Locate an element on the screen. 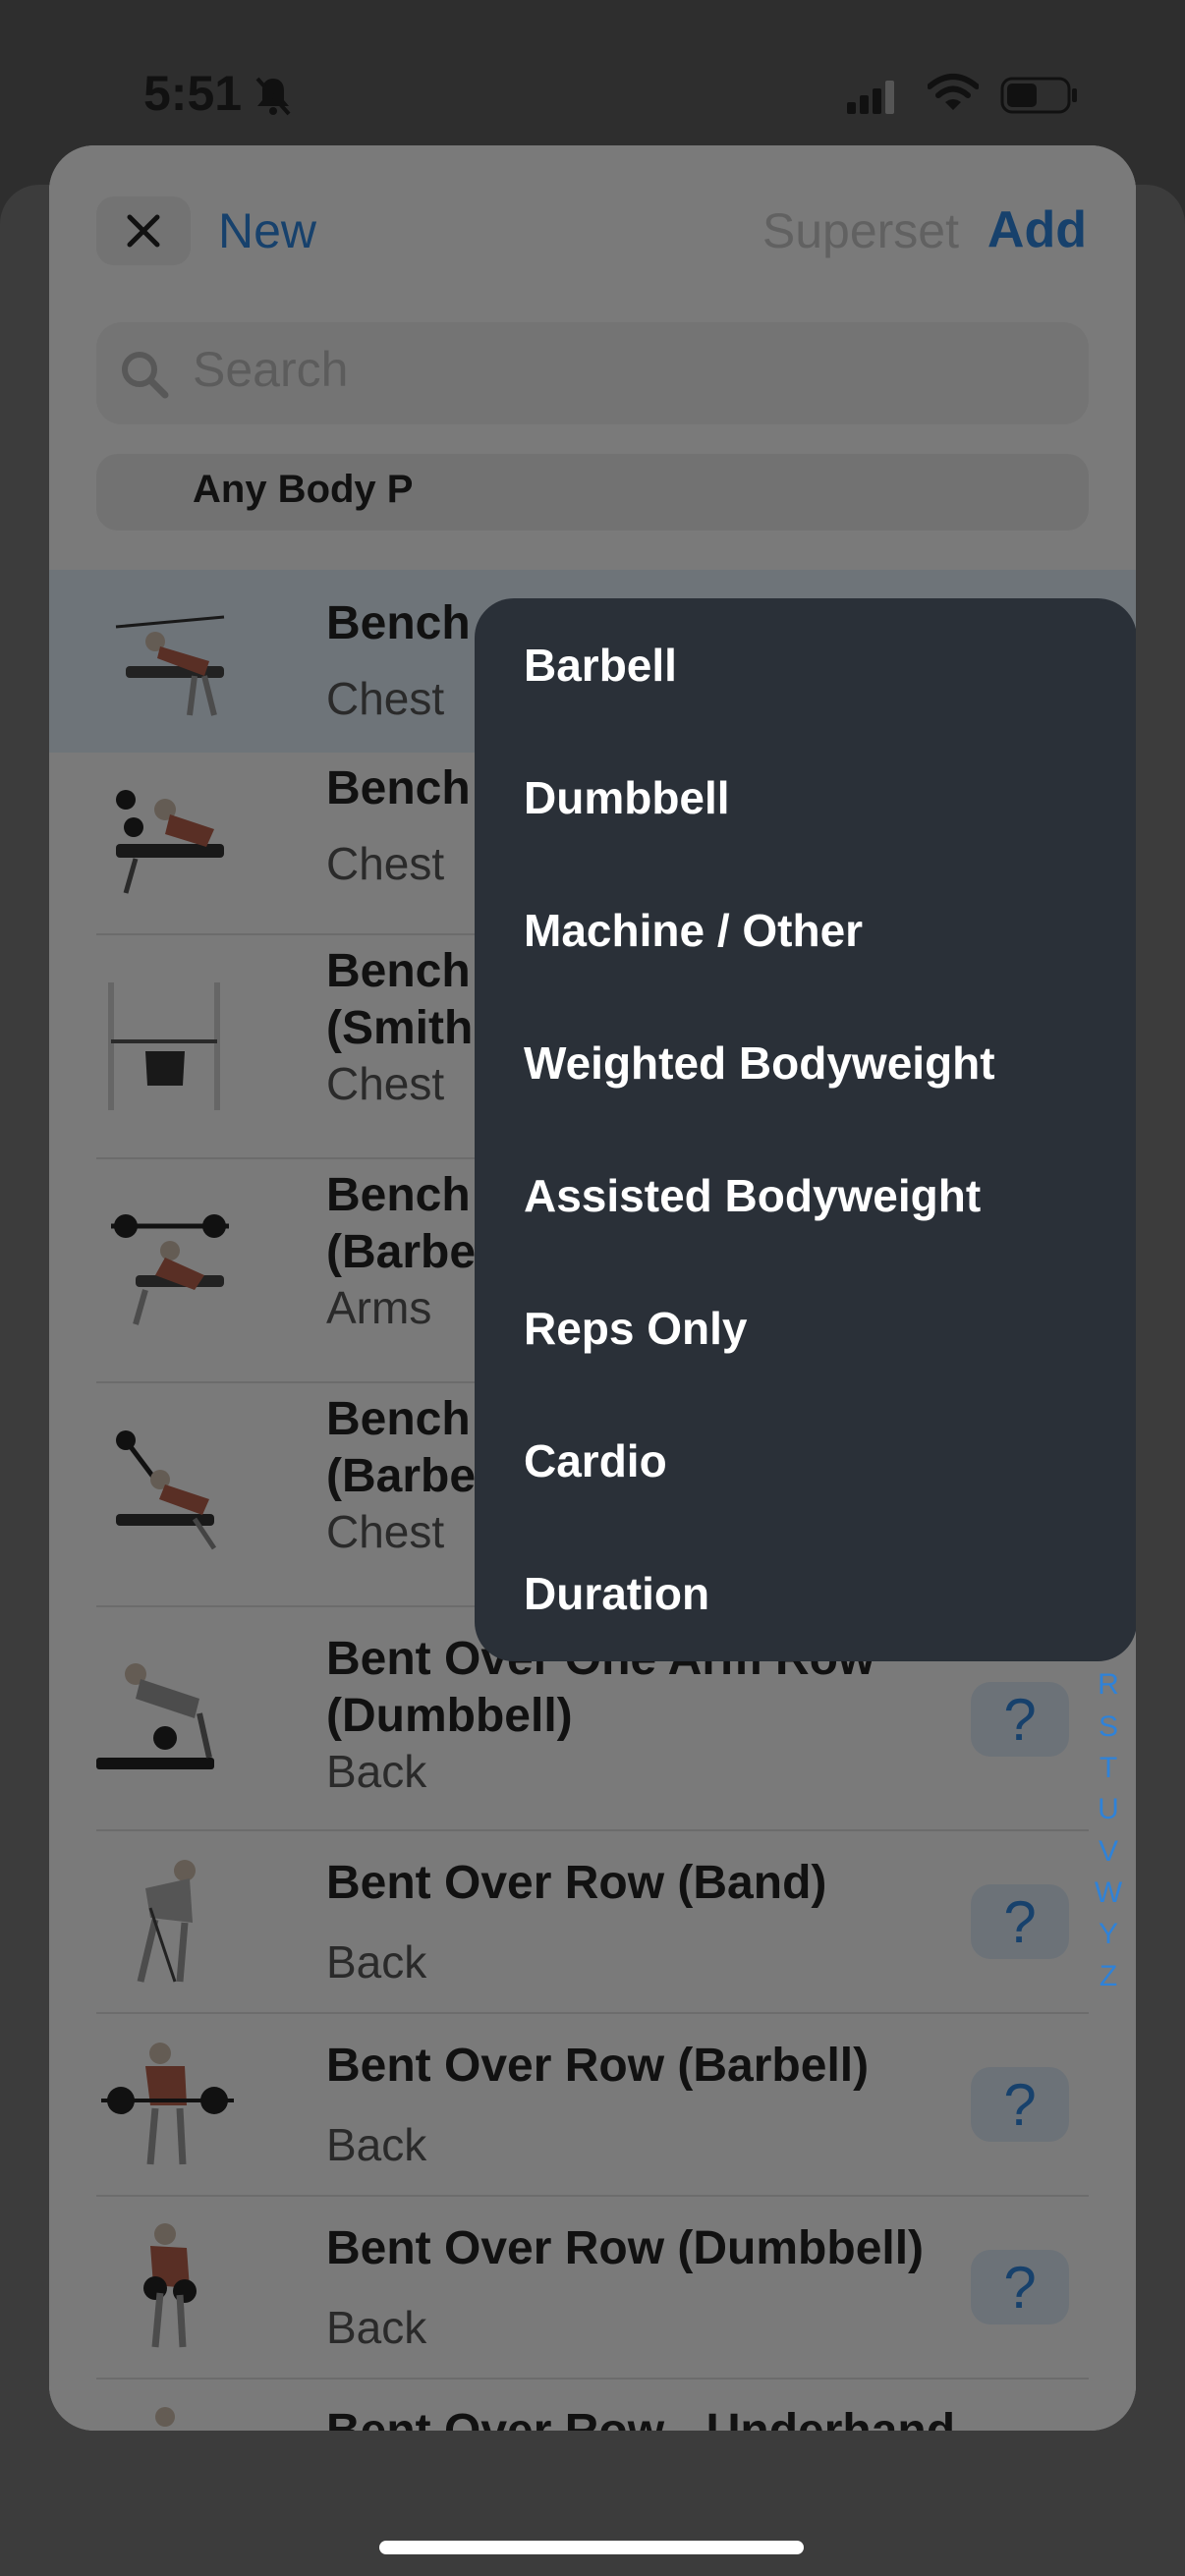 The width and height of the screenshot is (1185, 2576). index-letter: U is located at coordinates (1108, 1809).